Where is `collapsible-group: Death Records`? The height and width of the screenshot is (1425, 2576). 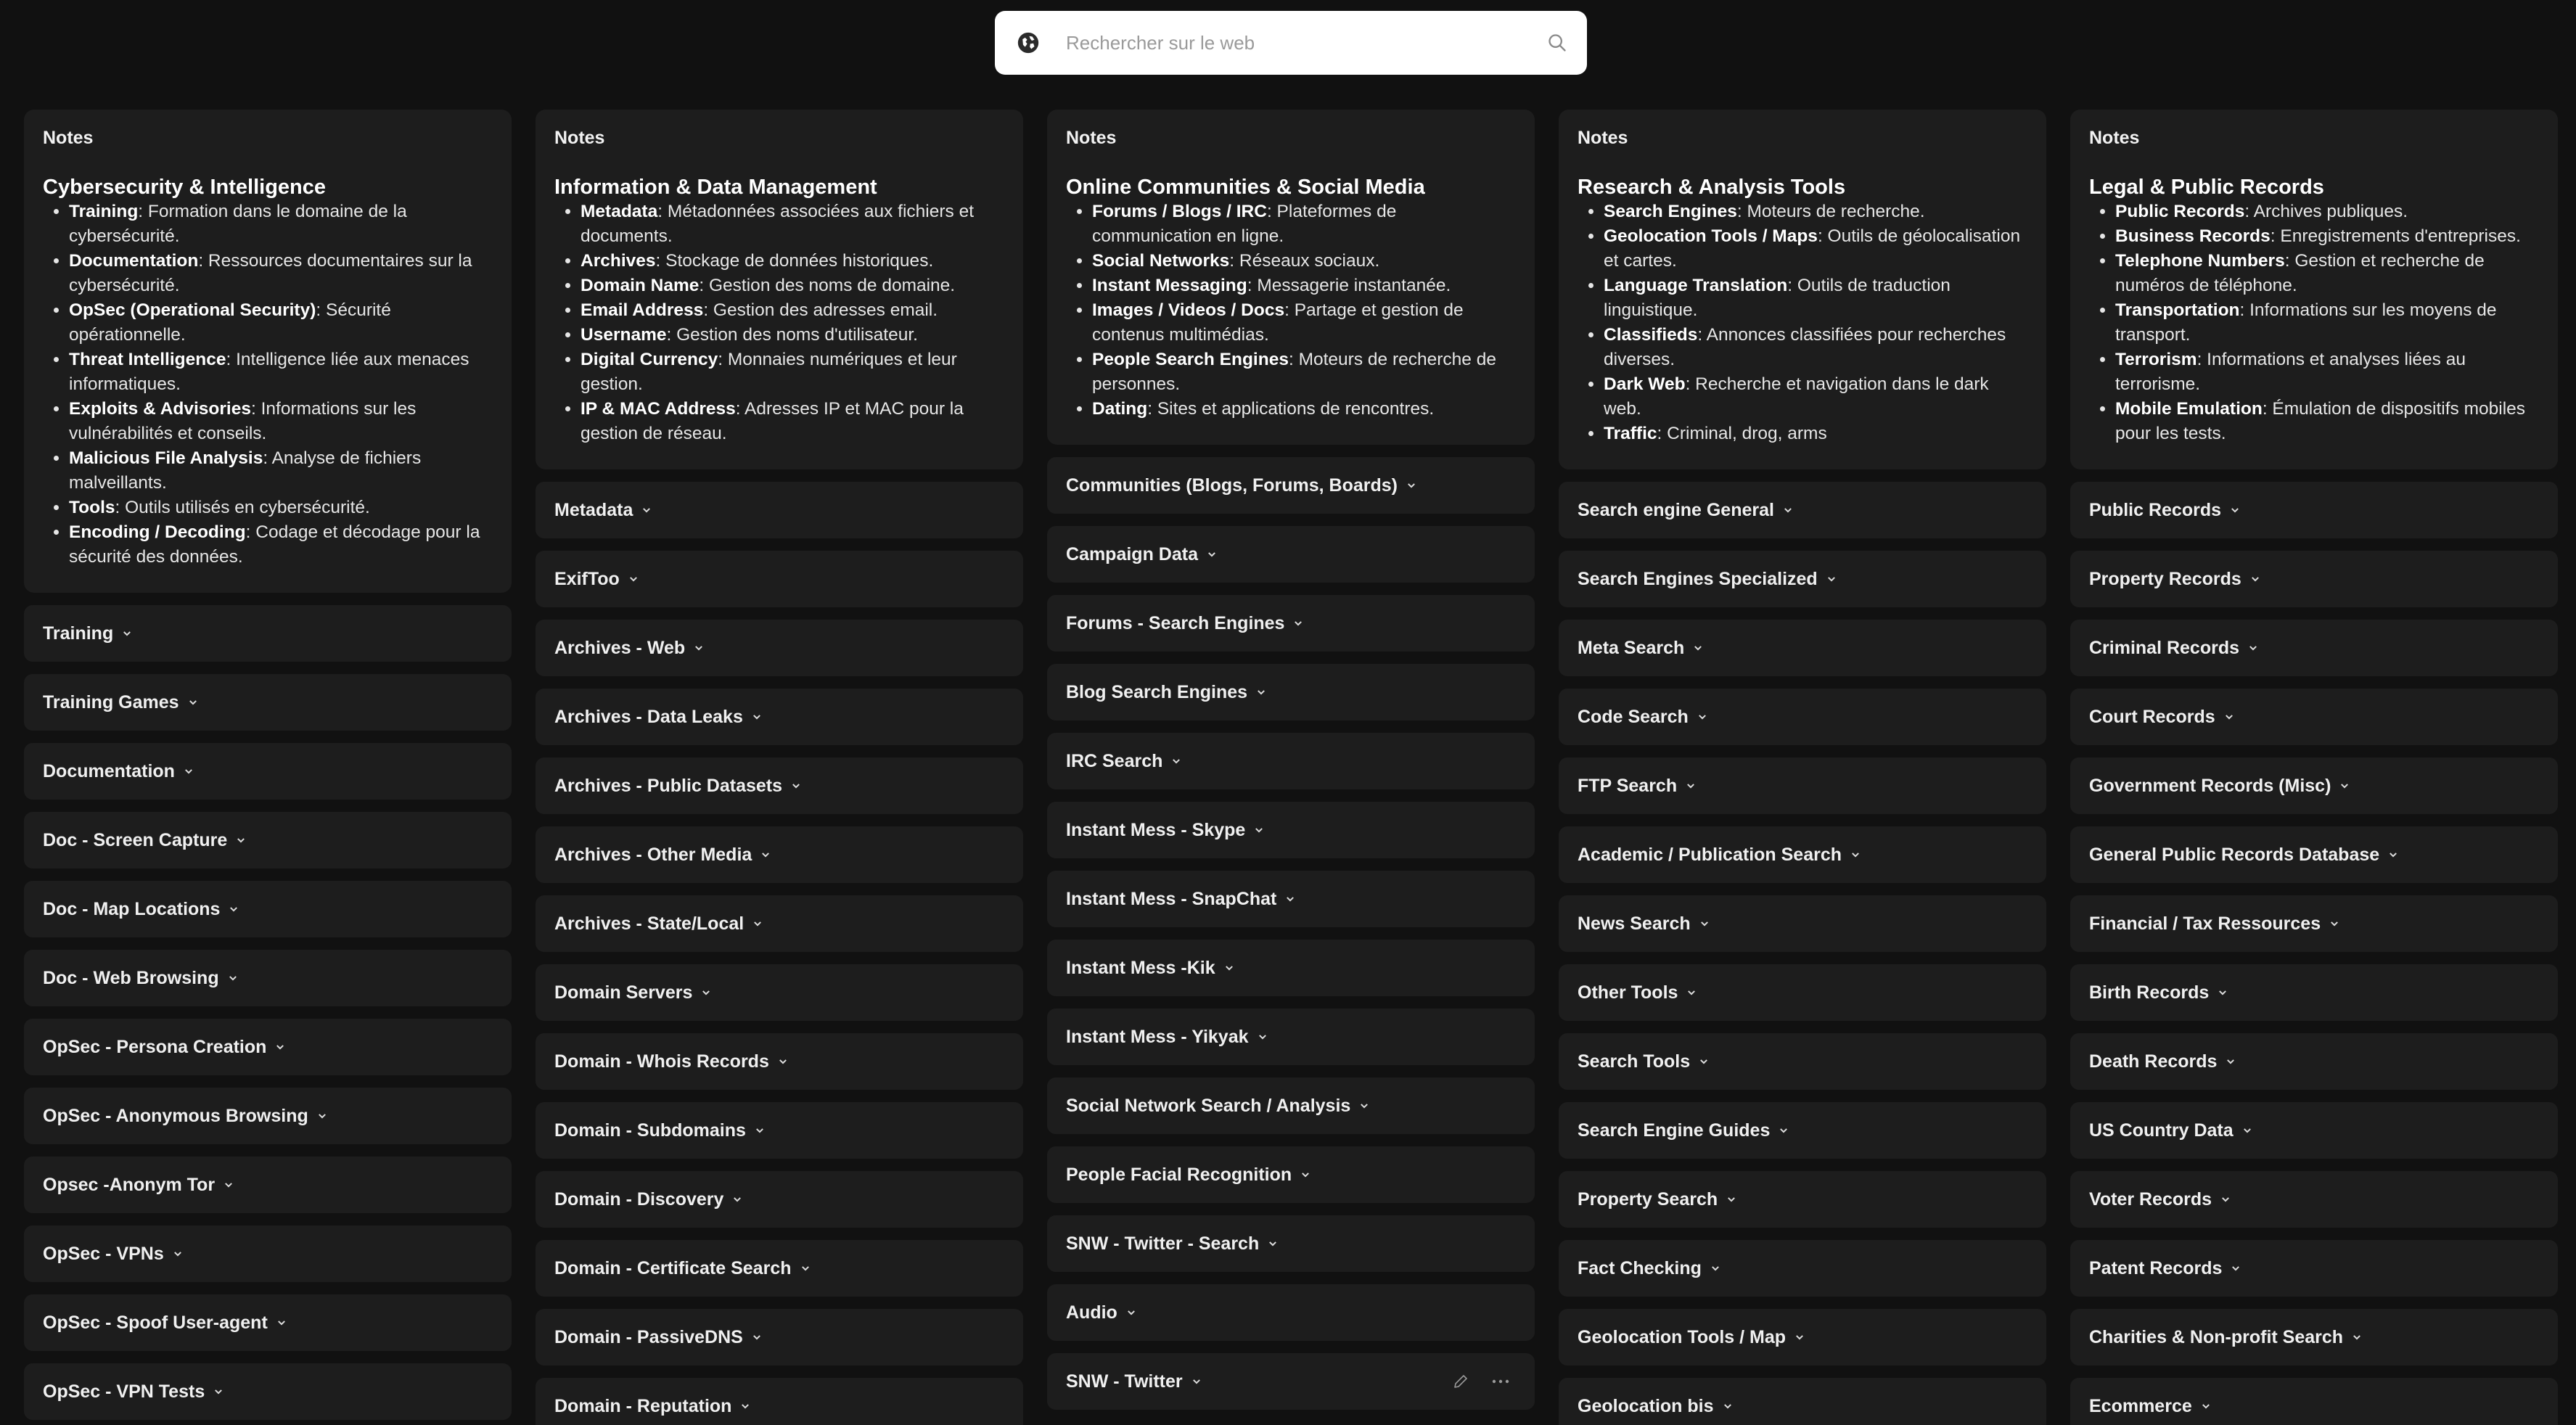 collapsible-group: Death Records is located at coordinates (2314, 1061).